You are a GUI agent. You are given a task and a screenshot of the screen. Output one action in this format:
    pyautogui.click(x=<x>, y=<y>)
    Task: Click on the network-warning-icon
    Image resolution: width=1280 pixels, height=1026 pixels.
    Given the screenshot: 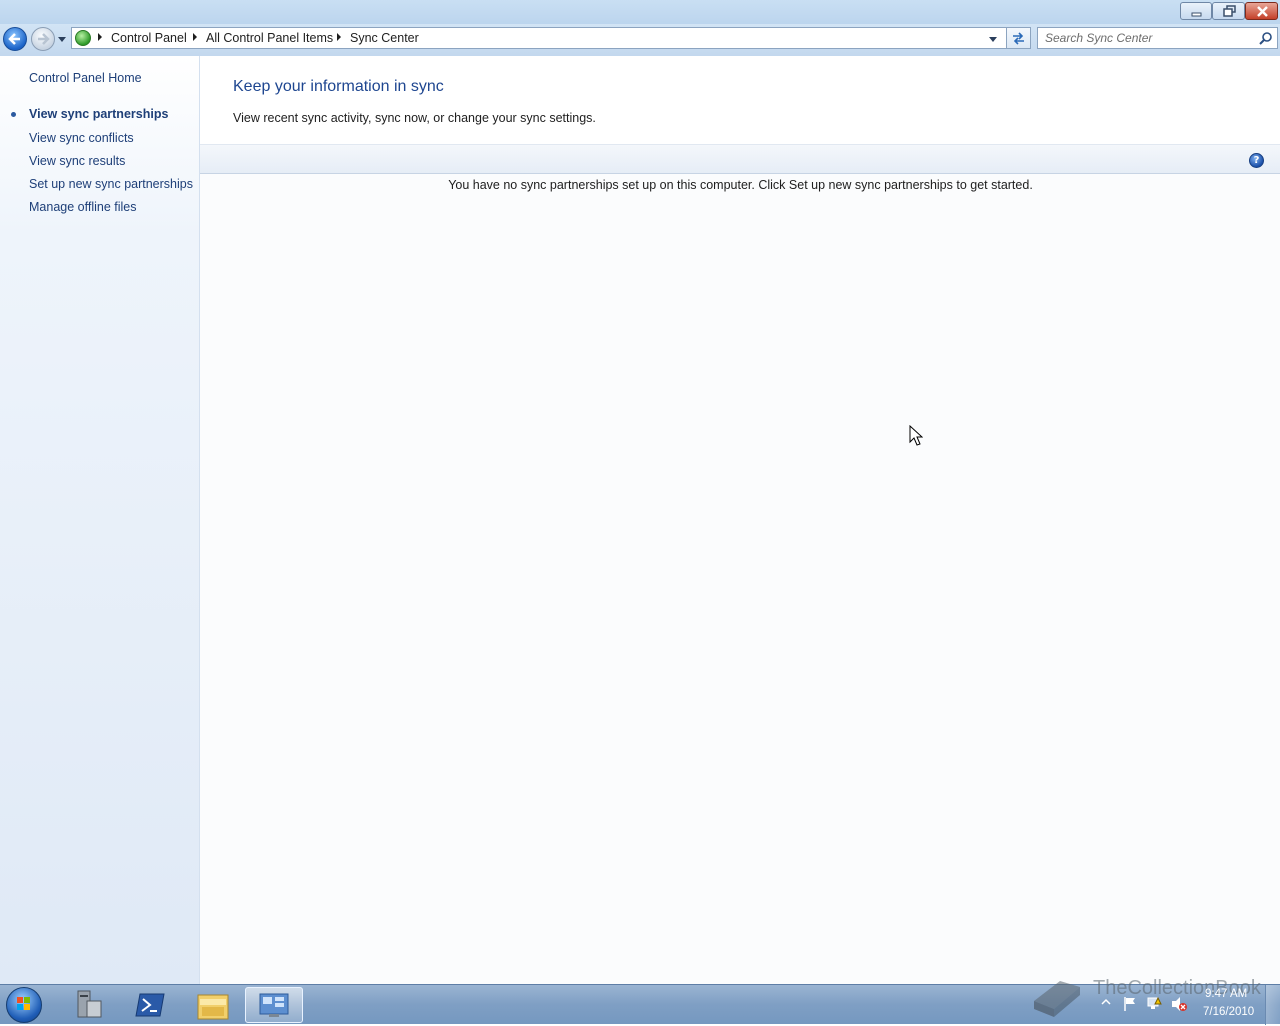 What is the action you would take?
    pyautogui.click(x=1155, y=1004)
    